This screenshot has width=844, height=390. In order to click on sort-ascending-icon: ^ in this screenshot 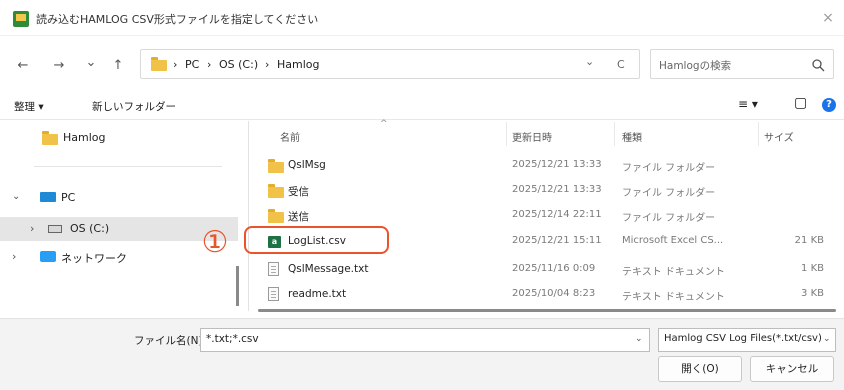, I will do `click(384, 124)`.